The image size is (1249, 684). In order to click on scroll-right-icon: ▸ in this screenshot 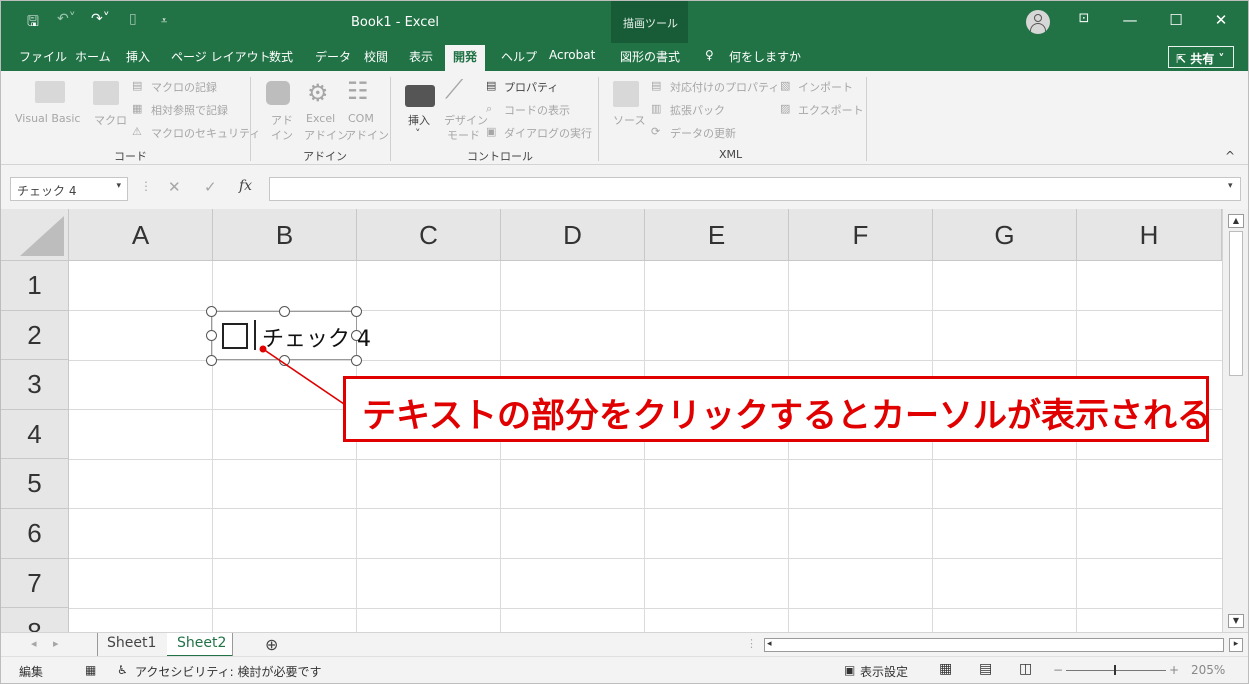, I will do `click(1236, 645)`.